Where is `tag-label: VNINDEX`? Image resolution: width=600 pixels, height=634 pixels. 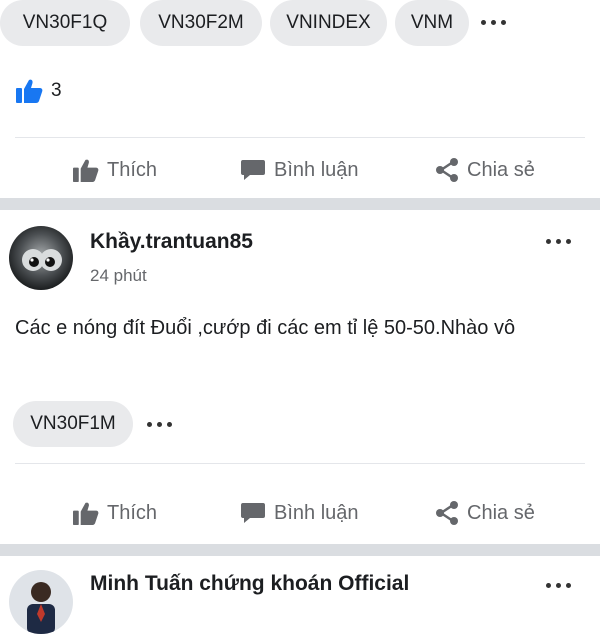
tag-label: VNINDEX is located at coordinates (328, 22).